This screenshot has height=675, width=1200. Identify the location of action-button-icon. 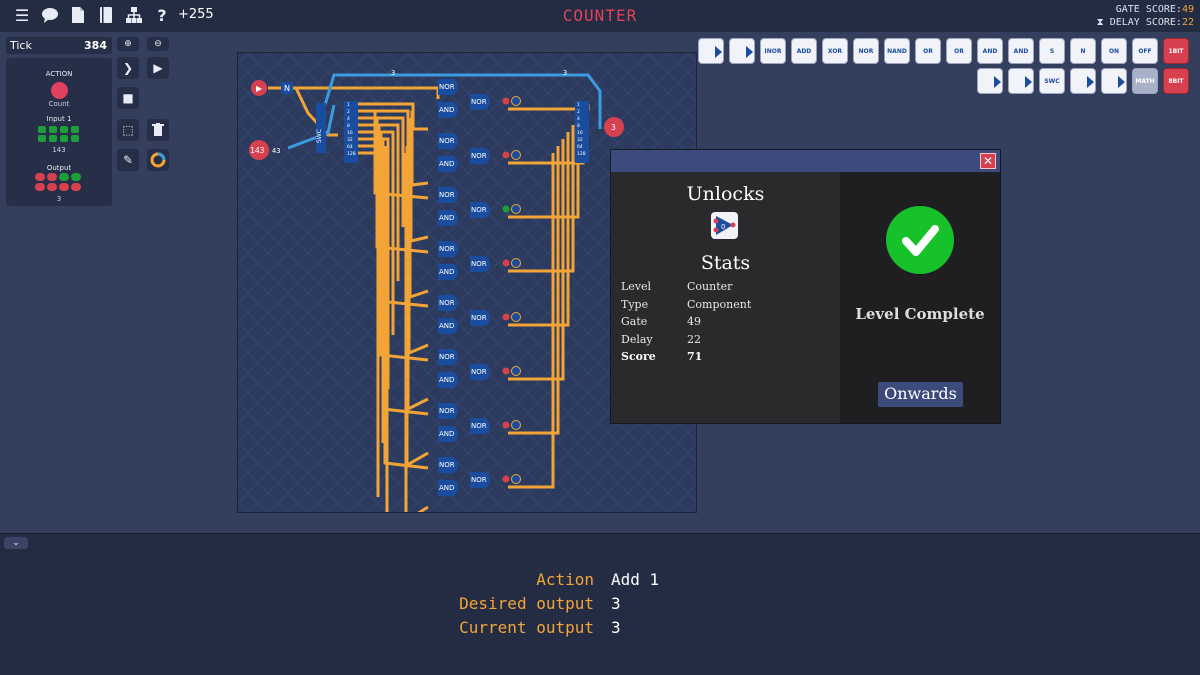
(59, 90).